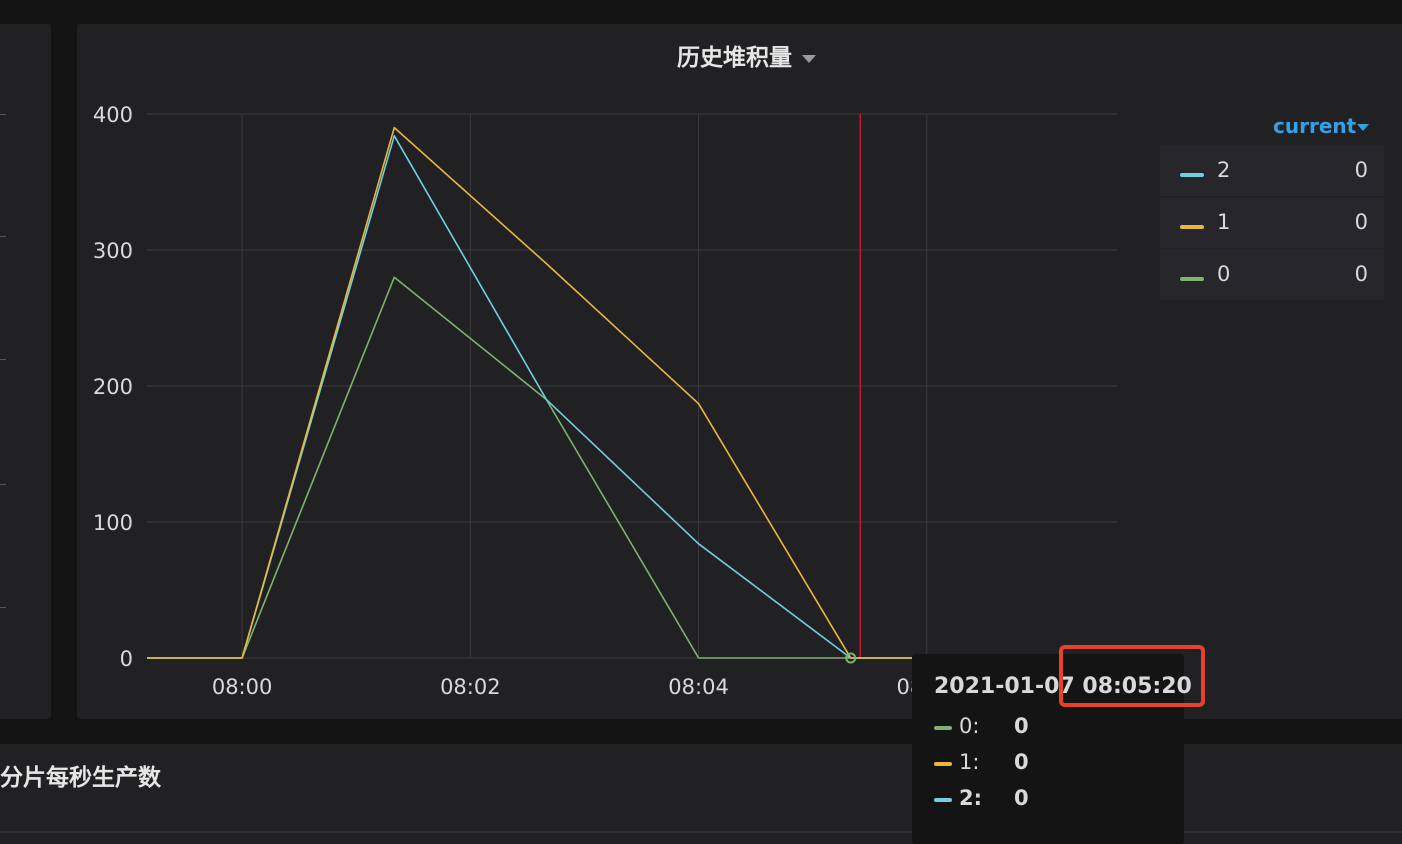 The width and height of the screenshot is (1402, 844). I want to click on y-tick-label: 300, so click(113, 251).